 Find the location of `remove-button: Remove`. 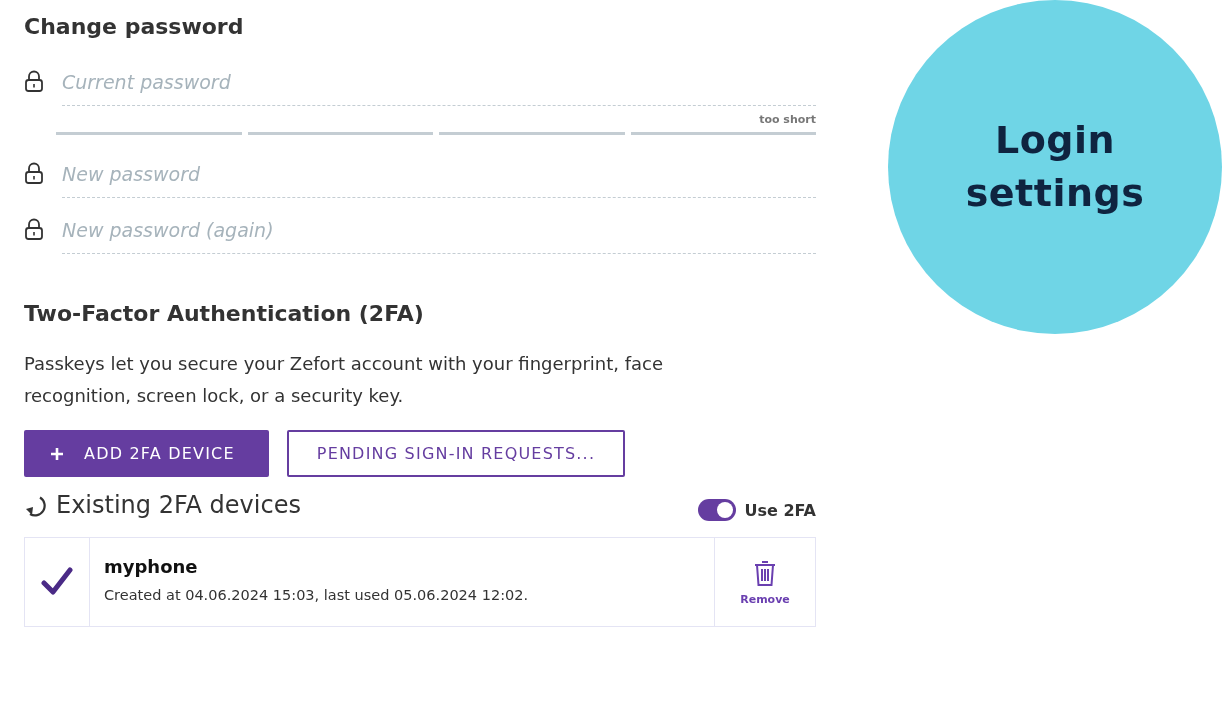

remove-button: Remove is located at coordinates (765, 582).